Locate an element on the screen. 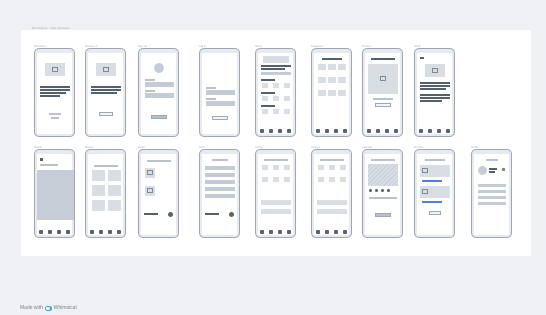  phone-frame-listing is located at coordinates (275, 193).